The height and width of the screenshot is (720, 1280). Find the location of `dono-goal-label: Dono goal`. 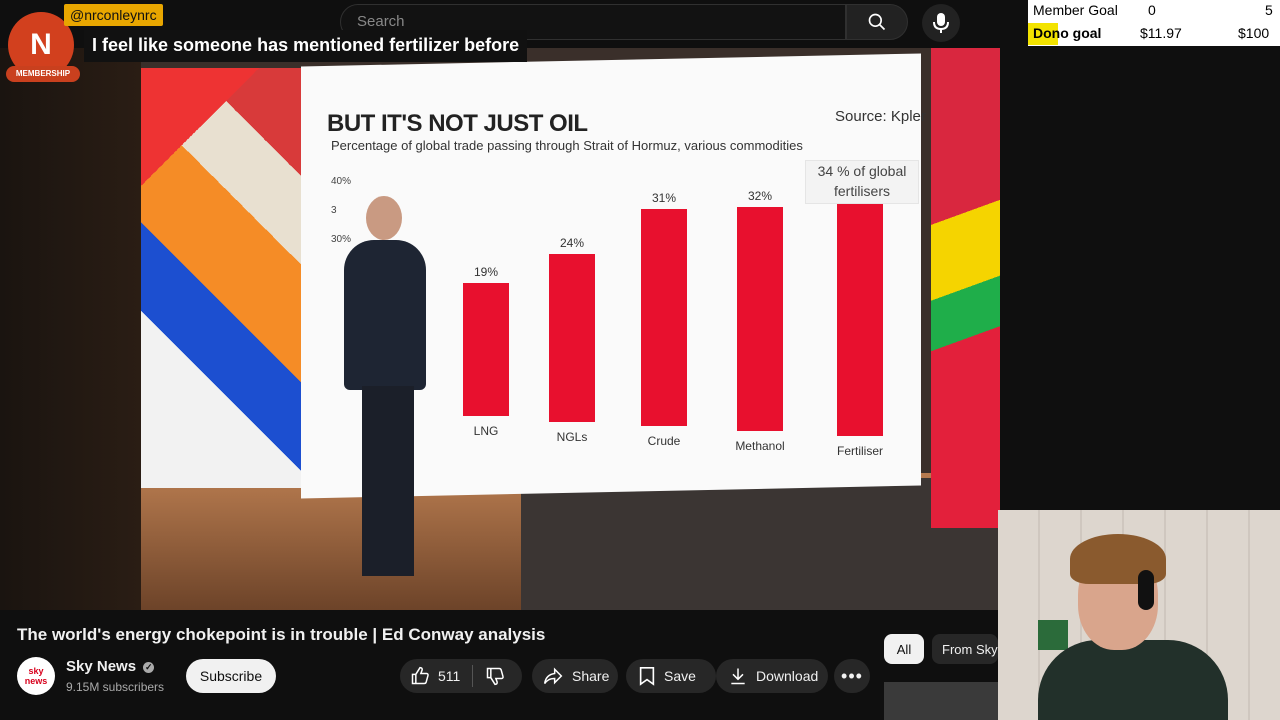

dono-goal-label: Dono goal is located at coordinates (1067, 33).